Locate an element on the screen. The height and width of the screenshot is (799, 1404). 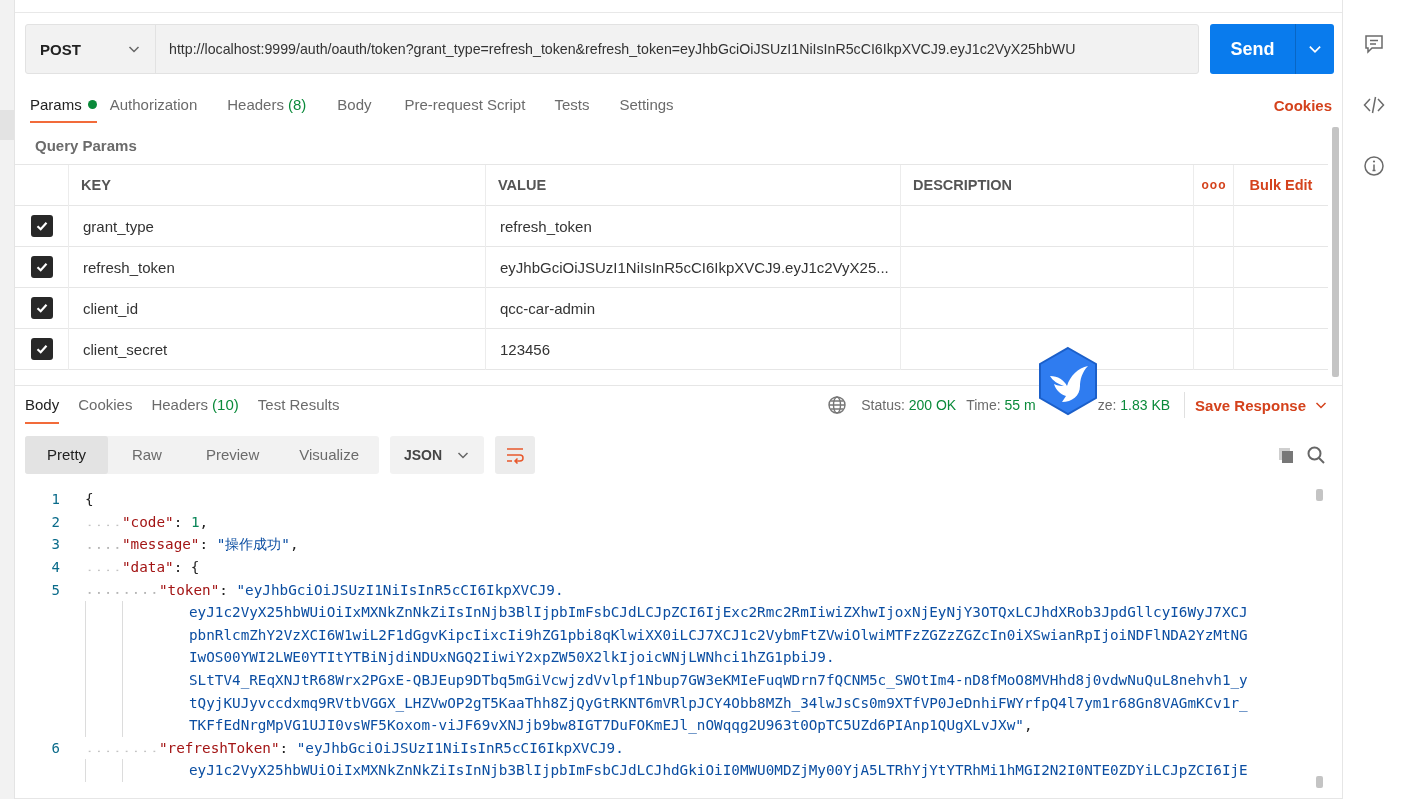
request-tab: Tests is located at coordinates (572, 105).